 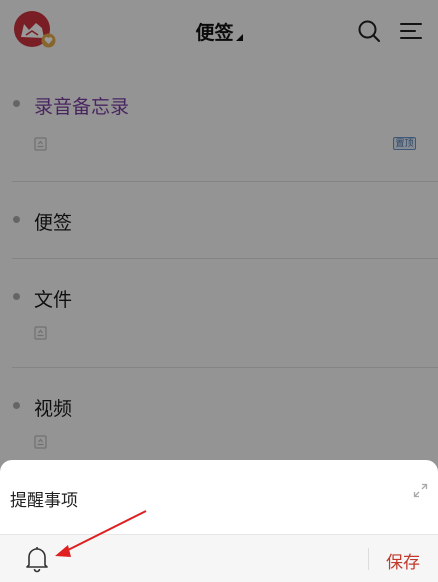 What do you see at coordinates (44, 498) in the screenshot?
I see `note-input: 提醒事项` at bounding box center [44, 498].